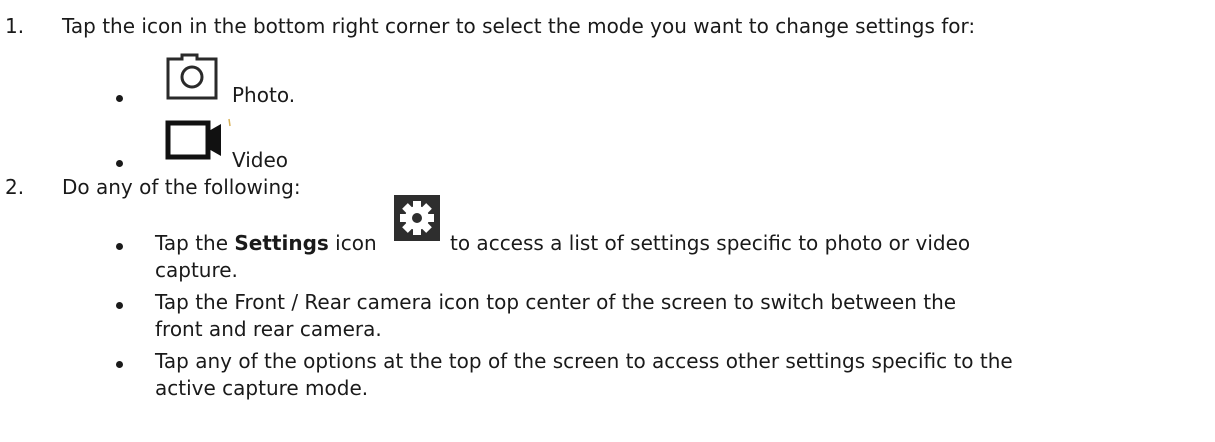 The image size is (1215, 442). What do you see at coordinates (198, 139) in the screenshot?
I see `video-camera-icon` at bounding box center [198, 139].